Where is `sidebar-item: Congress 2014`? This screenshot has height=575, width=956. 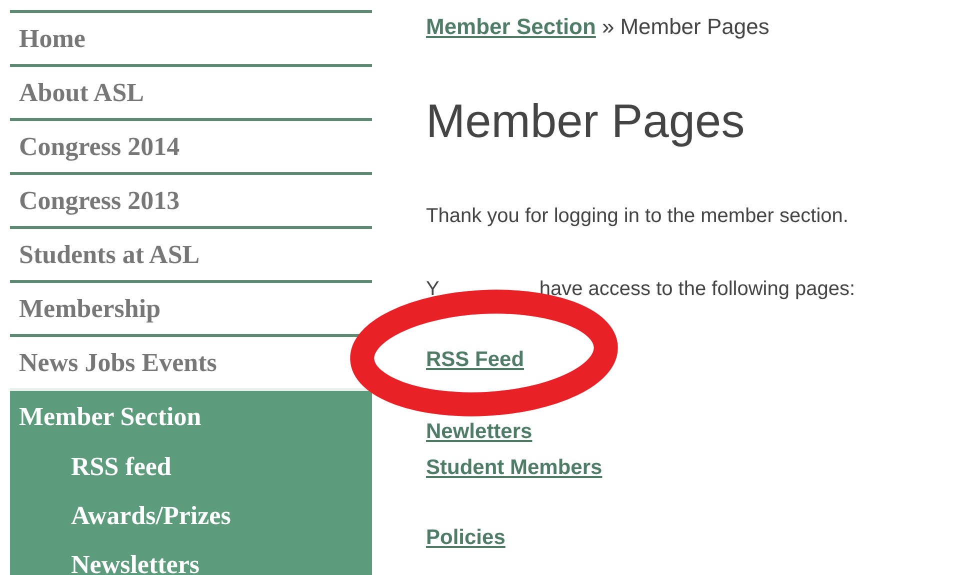
sidebar-item: Congress 2014 is located at coordinates (191, 145).